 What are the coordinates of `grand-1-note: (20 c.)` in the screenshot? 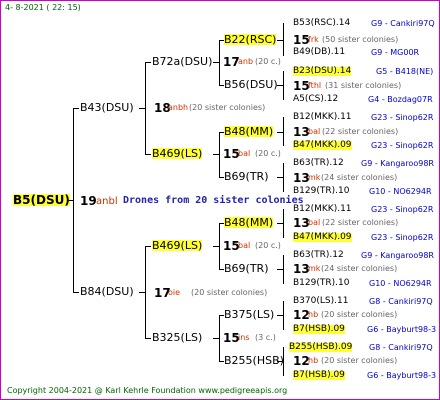 It's located at (268, 61).